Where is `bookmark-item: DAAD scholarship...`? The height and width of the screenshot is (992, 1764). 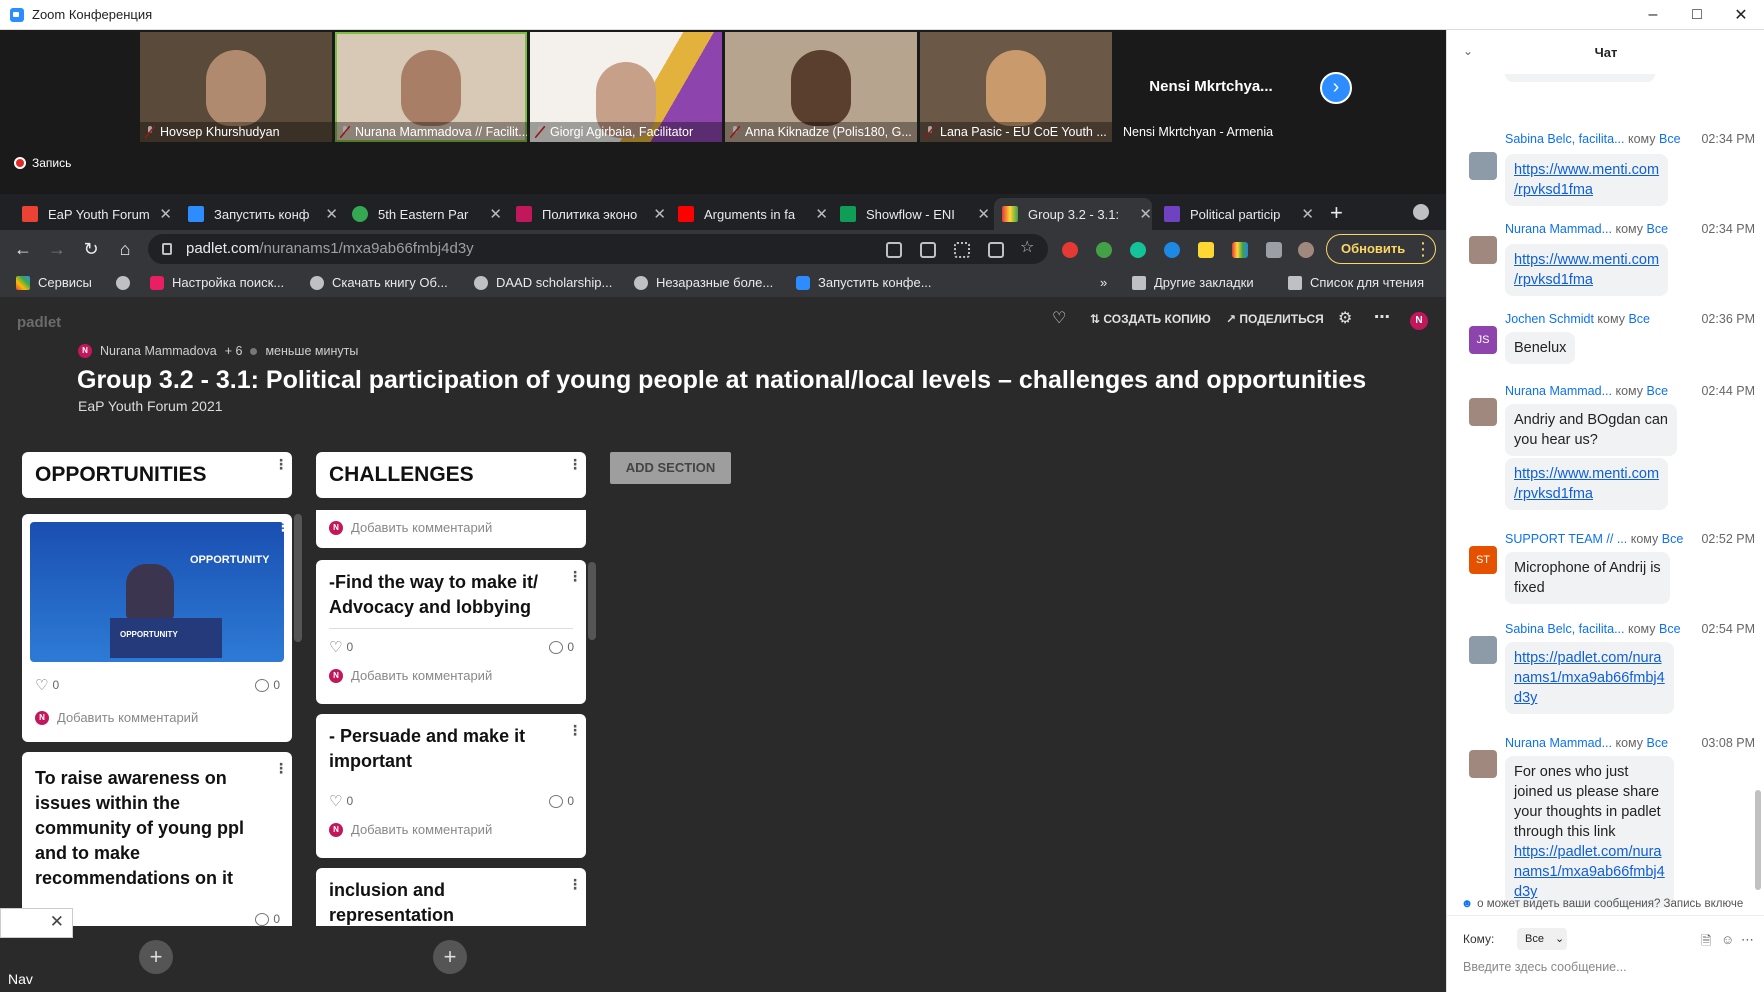 bookmark-item: DAAD scholarship... is located at coordinates (543, 283).